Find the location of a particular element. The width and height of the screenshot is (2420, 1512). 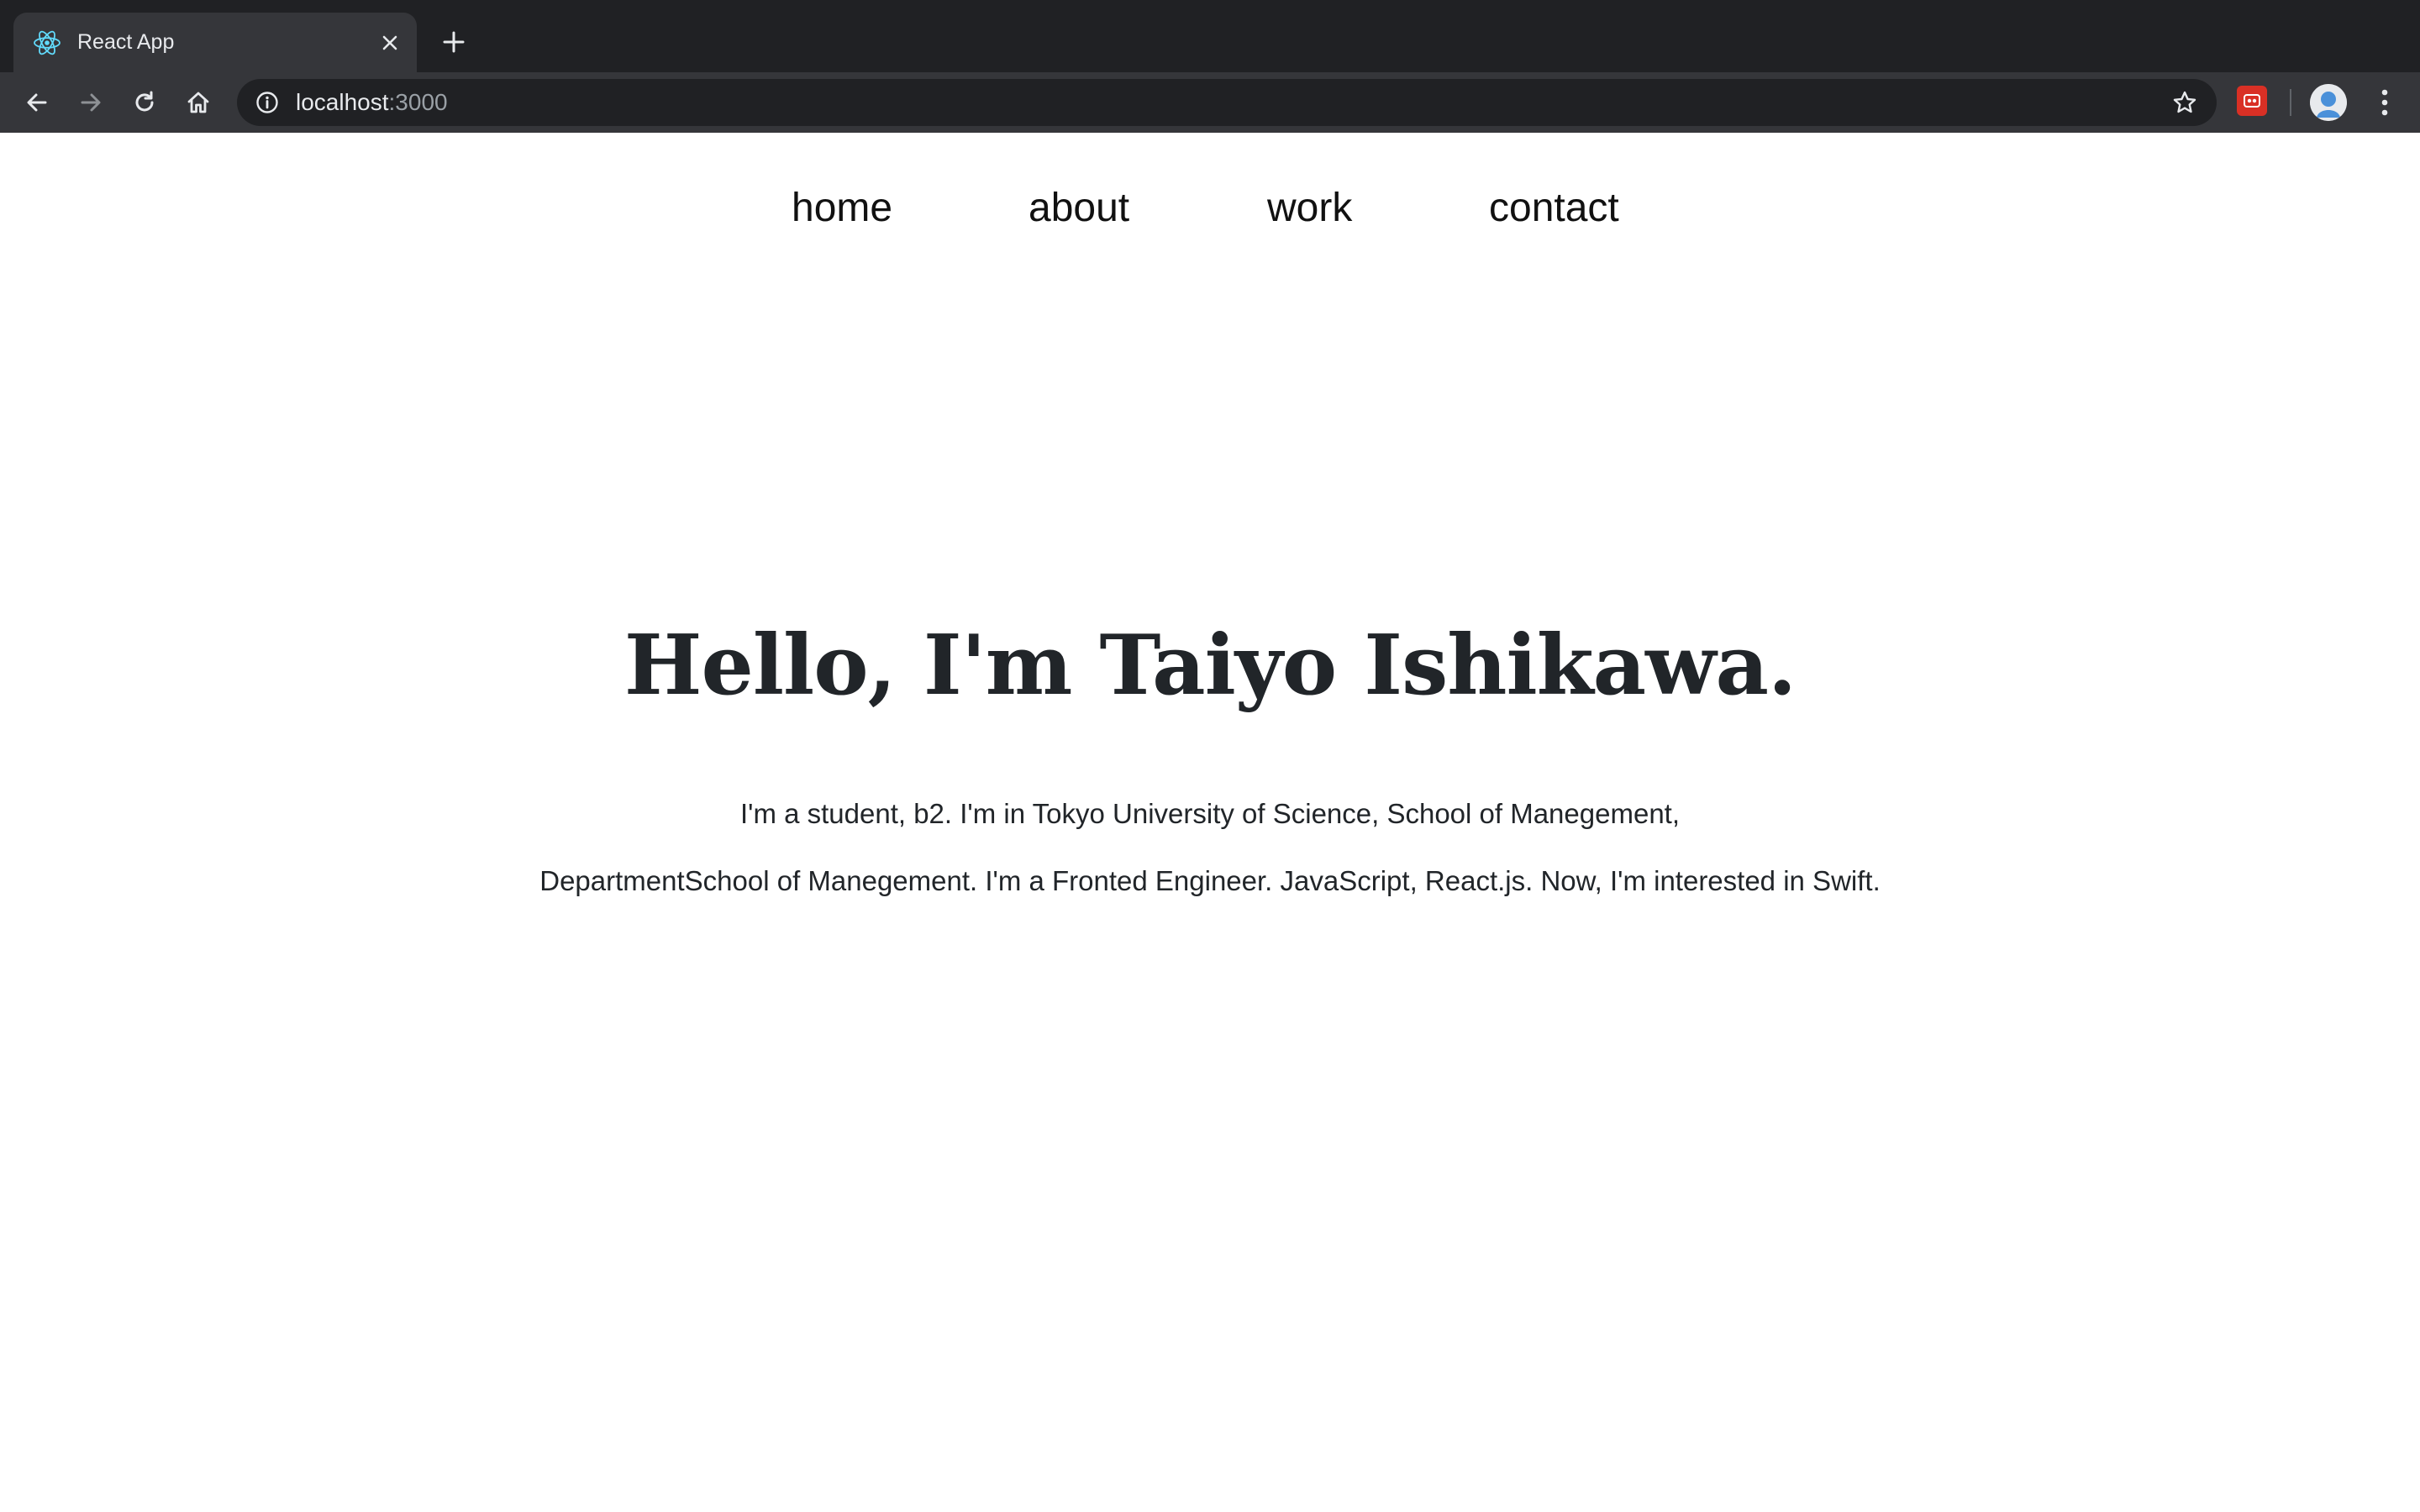

nav-work-link: work is located at coordinates (1309, 208).